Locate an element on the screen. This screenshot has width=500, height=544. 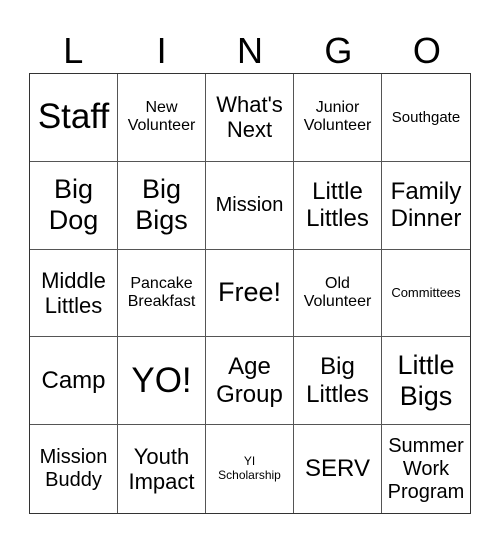
bingo-cell-label: Age Group is located at coordinates (249, 380).